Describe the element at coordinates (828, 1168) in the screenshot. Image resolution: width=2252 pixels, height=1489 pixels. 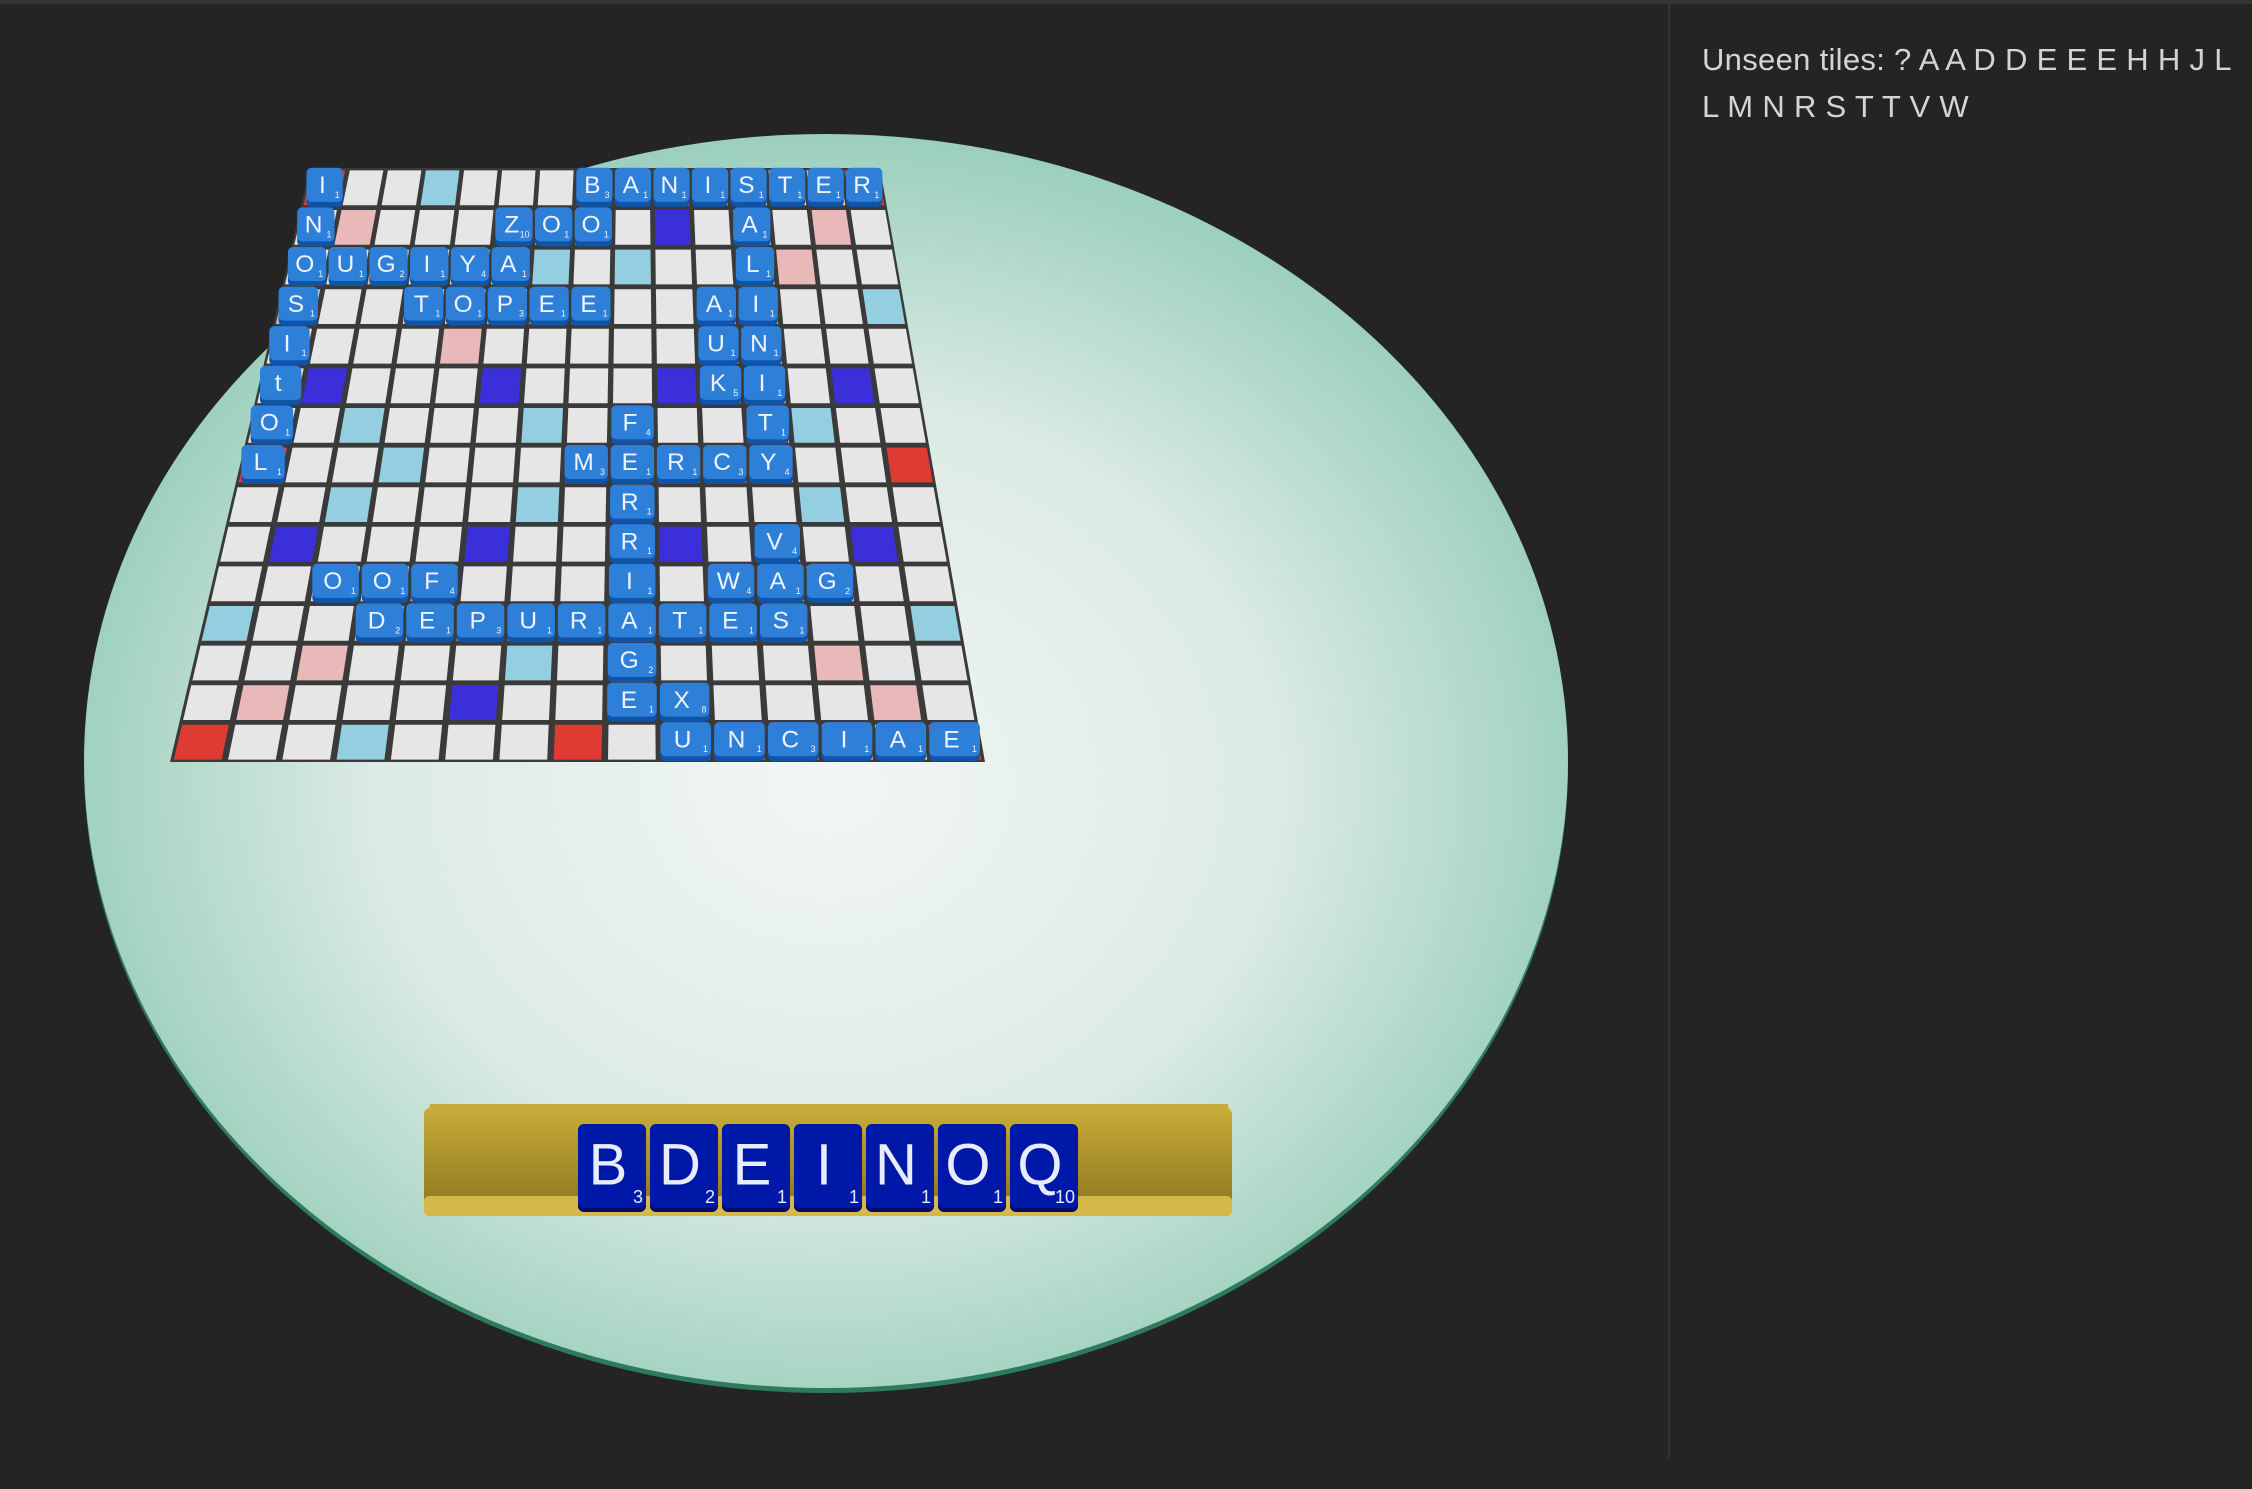
I see `rack-tile: I1` at that location.